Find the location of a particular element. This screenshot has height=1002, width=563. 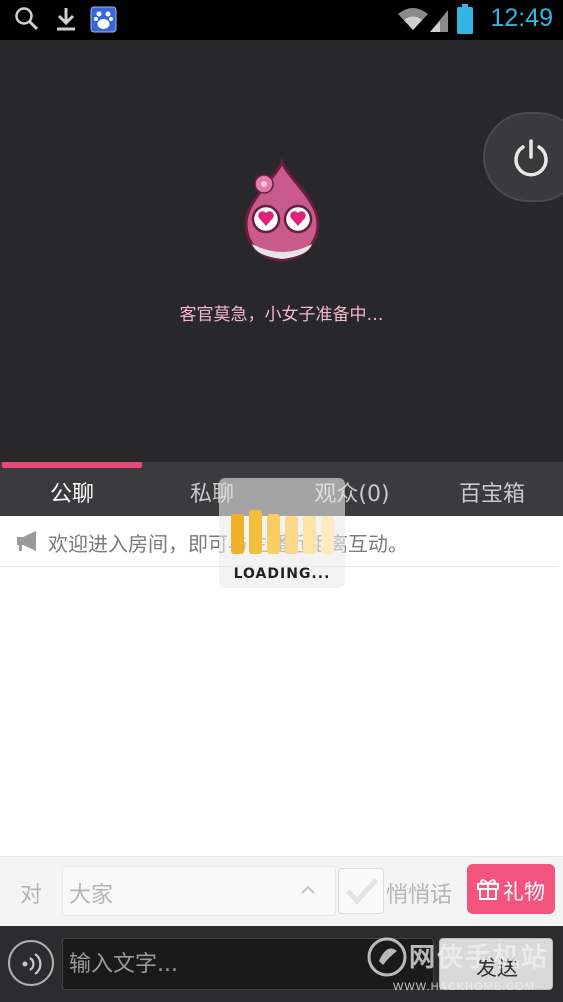

baidu-icon is located at coordinates (103, 19).